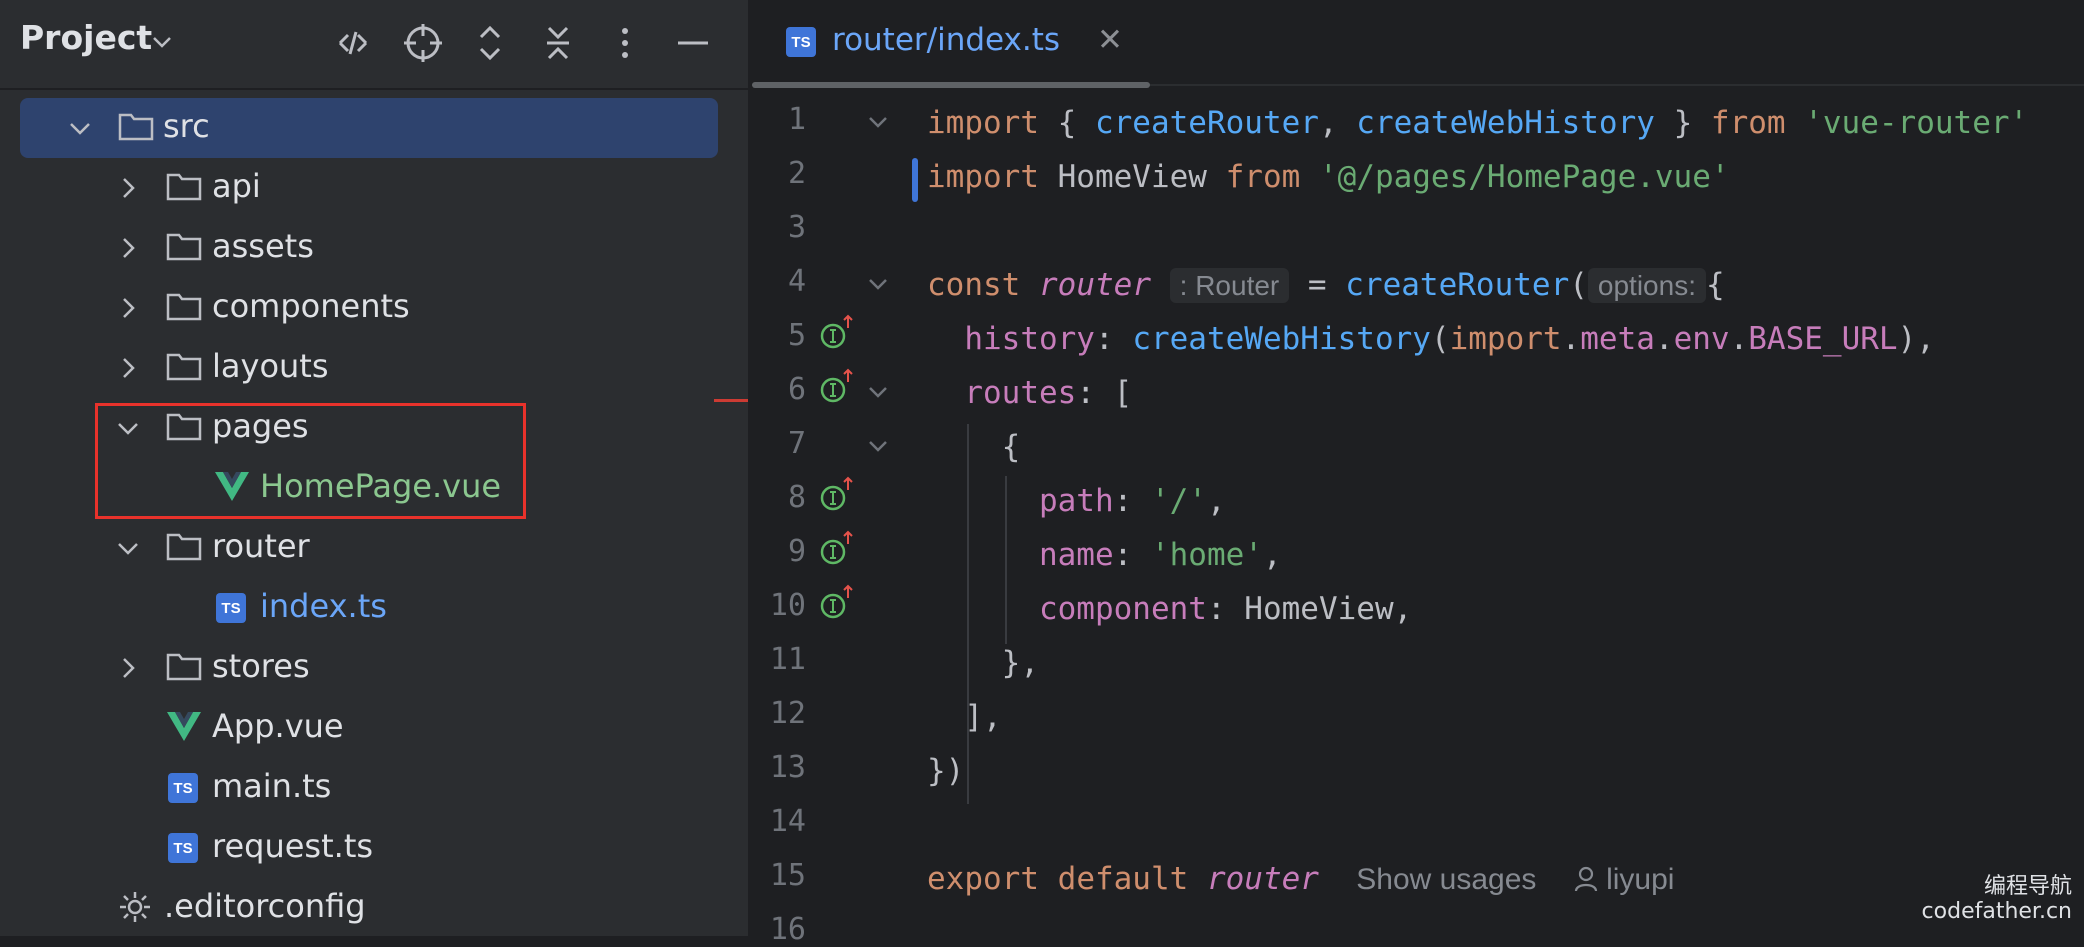 The height and width of the screenshot is (947, 2084). Describe the element at coordinates (796, 281) in the screenshot. I see `line-number: 4` at that location.